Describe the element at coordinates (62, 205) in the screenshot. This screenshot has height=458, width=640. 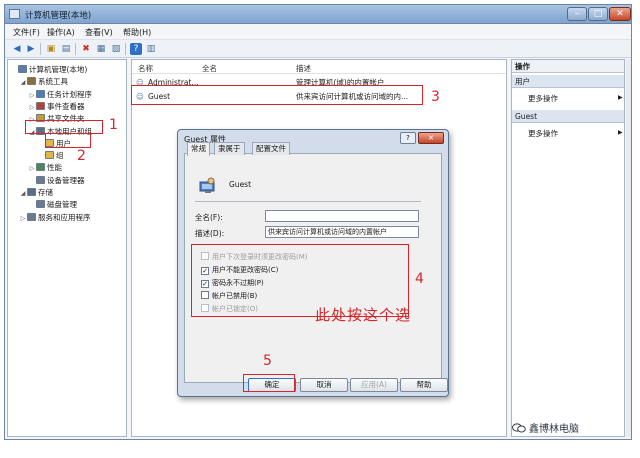
I see `tree-item-label: 磁盘管理` at that location.